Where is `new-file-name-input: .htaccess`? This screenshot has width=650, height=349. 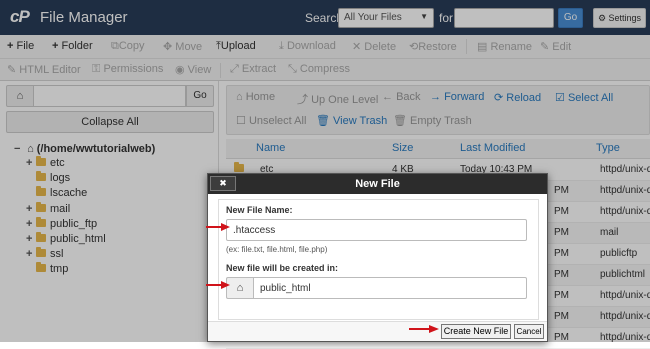 new-file-name-input: .htaccess is located at coordinates (376, 230).